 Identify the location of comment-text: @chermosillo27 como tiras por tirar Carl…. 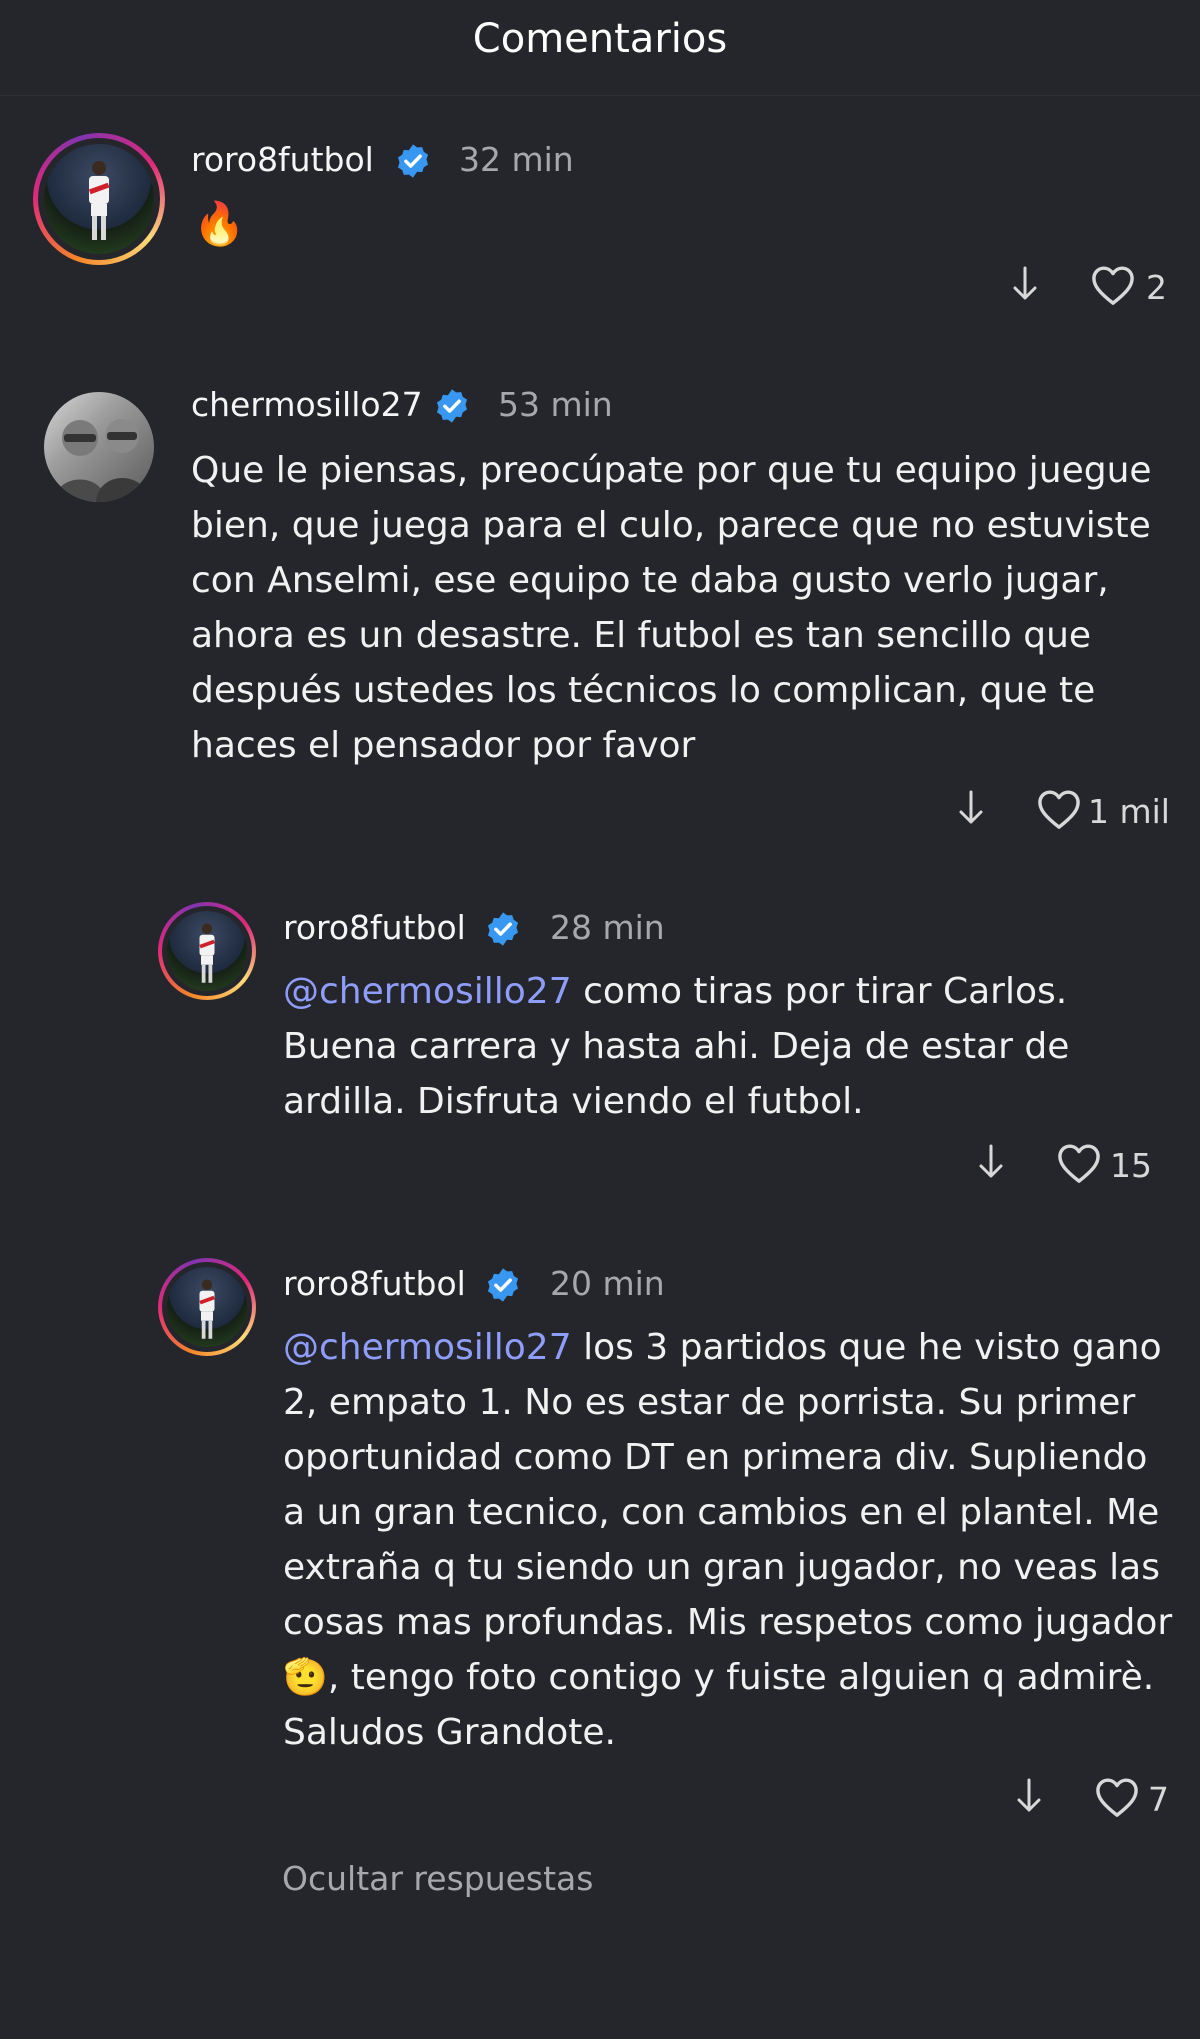
(728, 1046).